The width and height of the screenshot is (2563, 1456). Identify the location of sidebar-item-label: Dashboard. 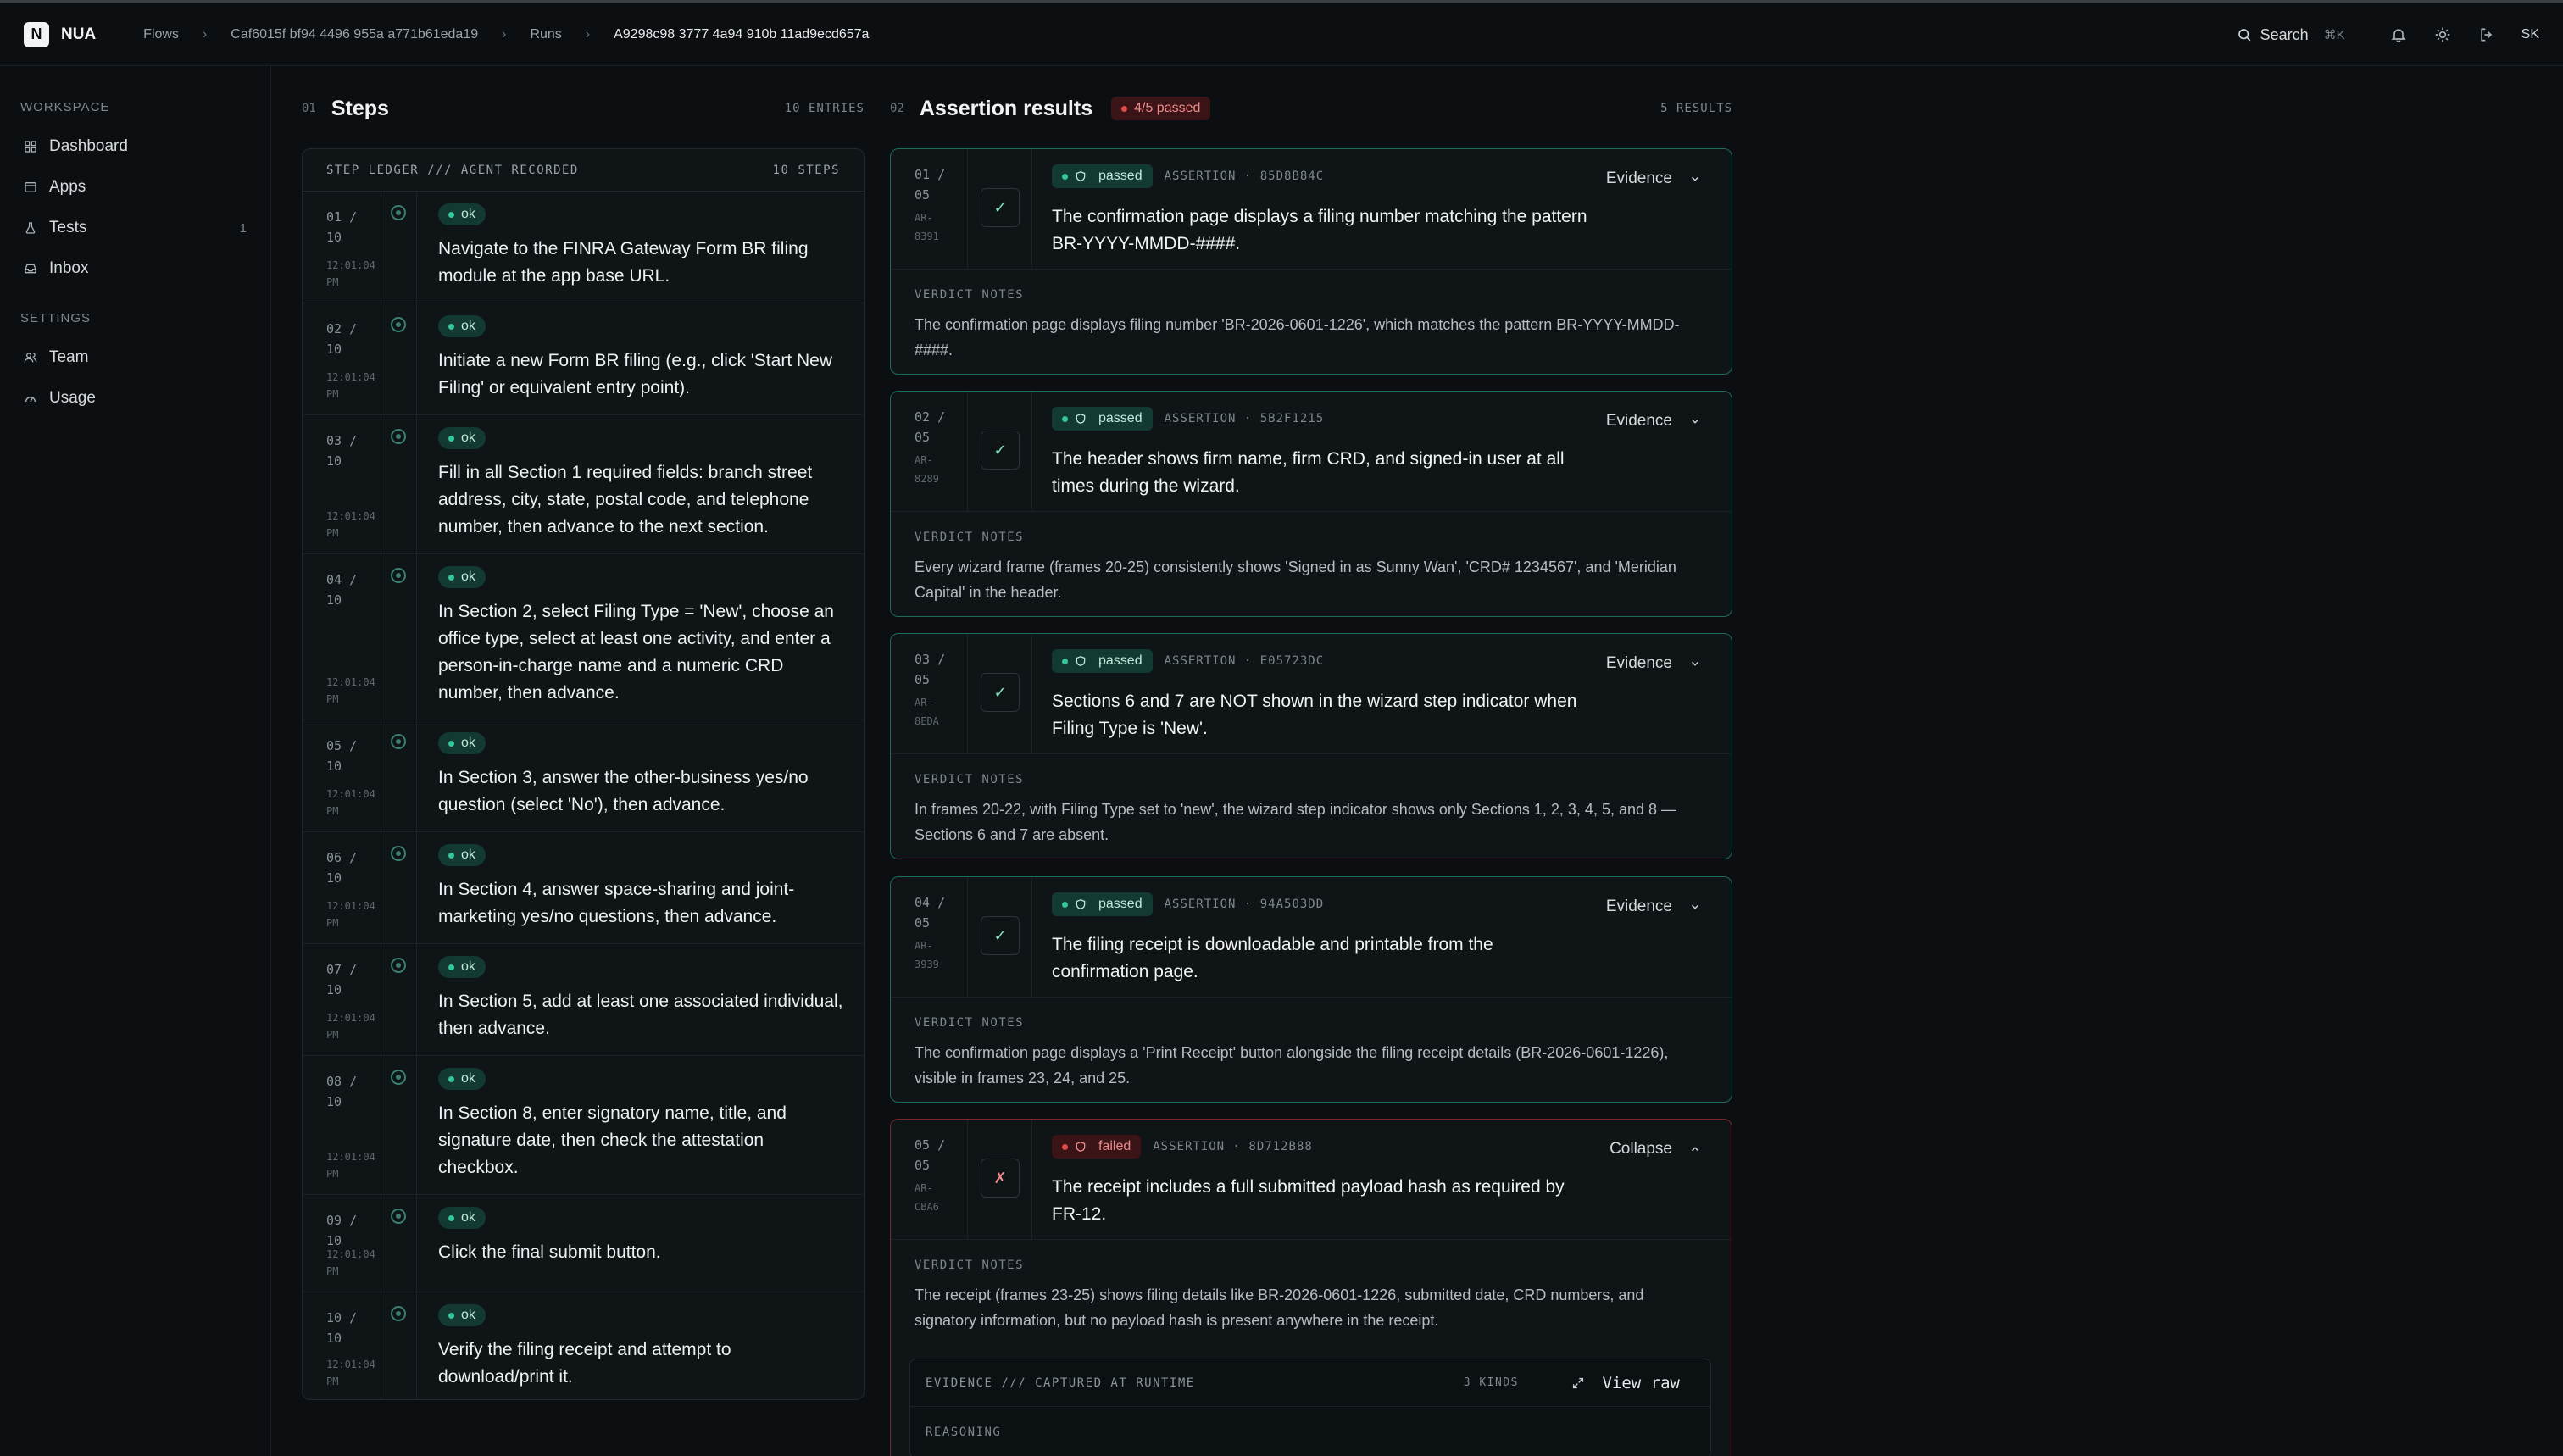
(88, 146).